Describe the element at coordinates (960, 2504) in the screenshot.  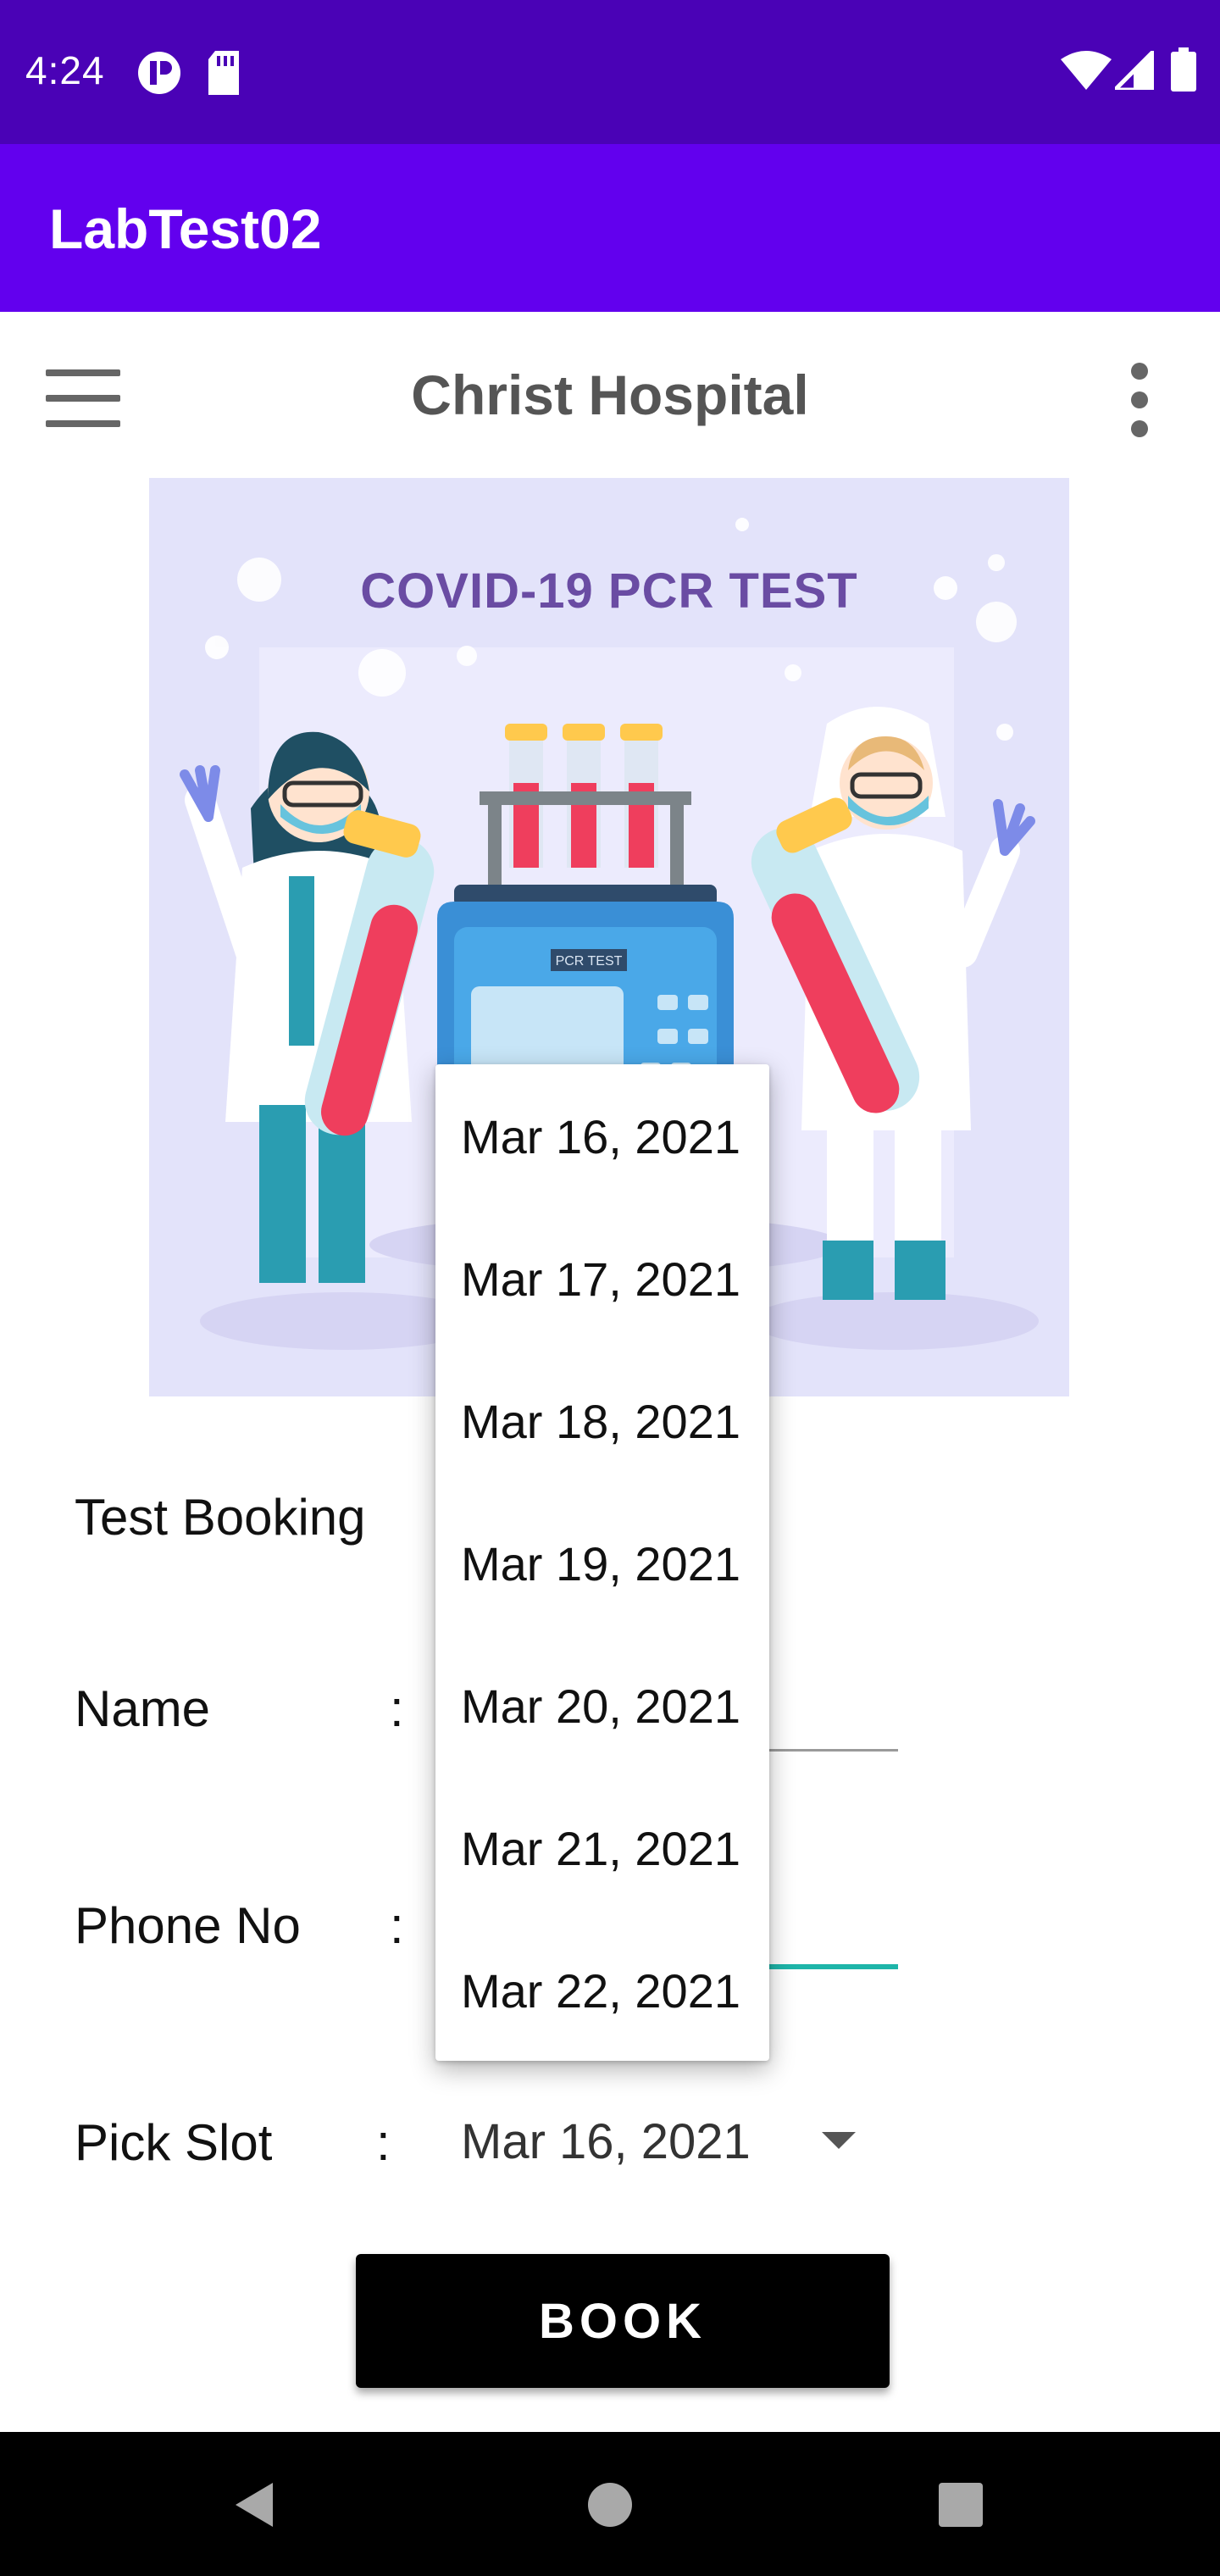
I see `recents-icon` at that location.